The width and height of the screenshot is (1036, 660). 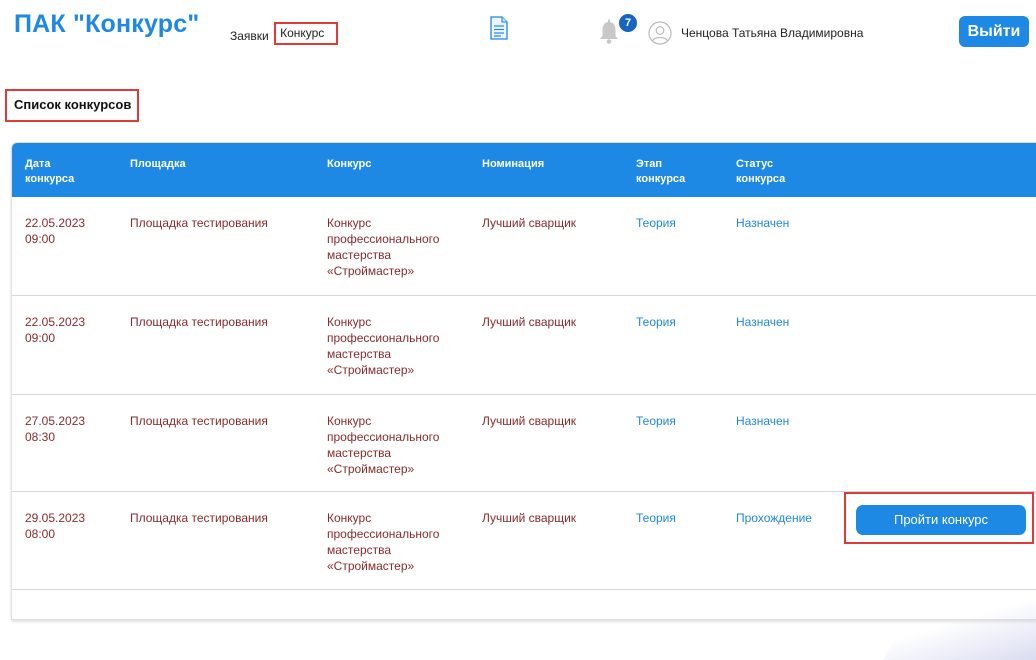 What do you see at coordinates (106, 24) in the screenshot?
I see `app-logo: ПАК "Конкурс"` at bounding box center [106, 24].